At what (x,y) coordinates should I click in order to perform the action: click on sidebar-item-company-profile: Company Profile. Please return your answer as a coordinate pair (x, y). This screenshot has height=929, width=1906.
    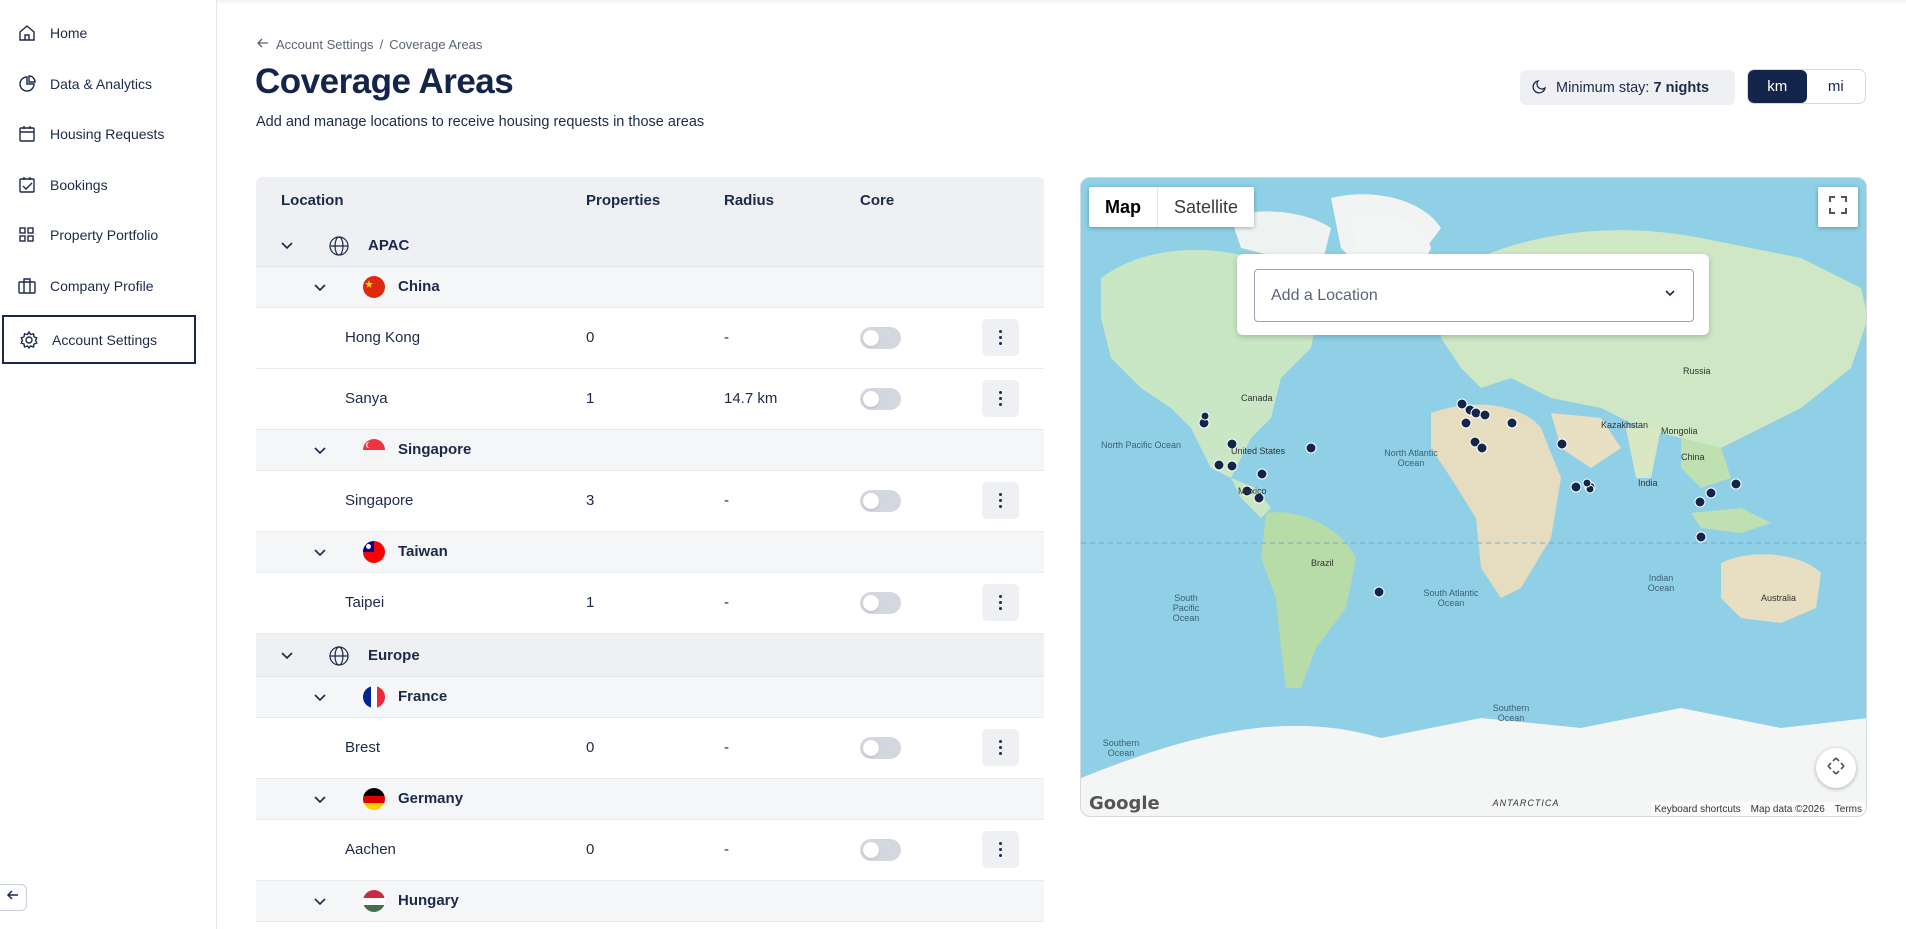
    Looking at the image, I should click on (97, 286).